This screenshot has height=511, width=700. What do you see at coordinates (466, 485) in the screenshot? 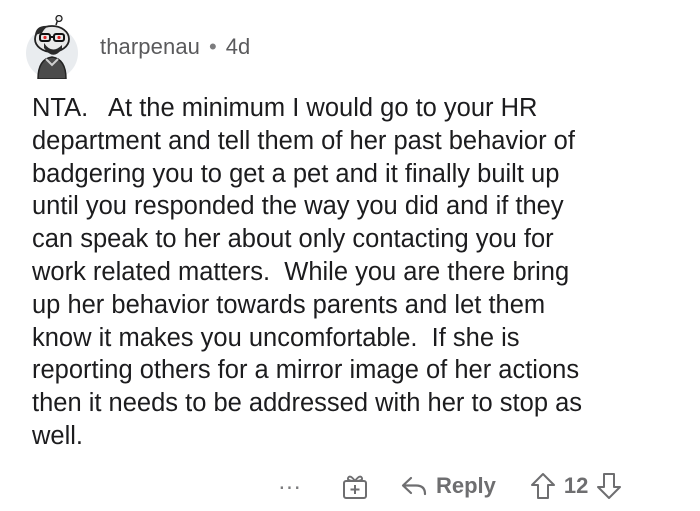
I see `reply-label: Reply` at bounding box center [466, 485].